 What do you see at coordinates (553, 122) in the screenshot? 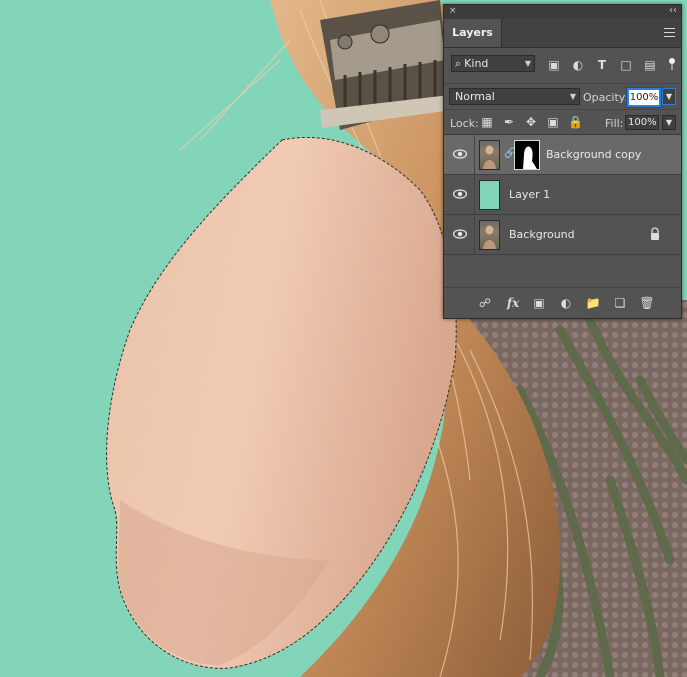
I see `lock-artboard-icon: ▣` at bounding box center [553, 122].